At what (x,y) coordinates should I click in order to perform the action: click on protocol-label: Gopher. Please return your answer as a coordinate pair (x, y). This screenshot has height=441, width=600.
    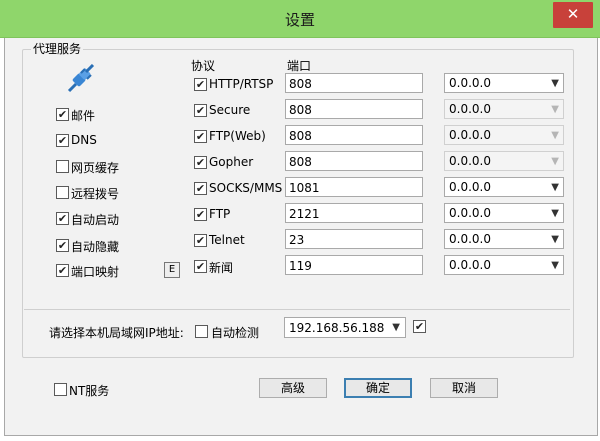
    Looking at the image, I should click on (231, 162).